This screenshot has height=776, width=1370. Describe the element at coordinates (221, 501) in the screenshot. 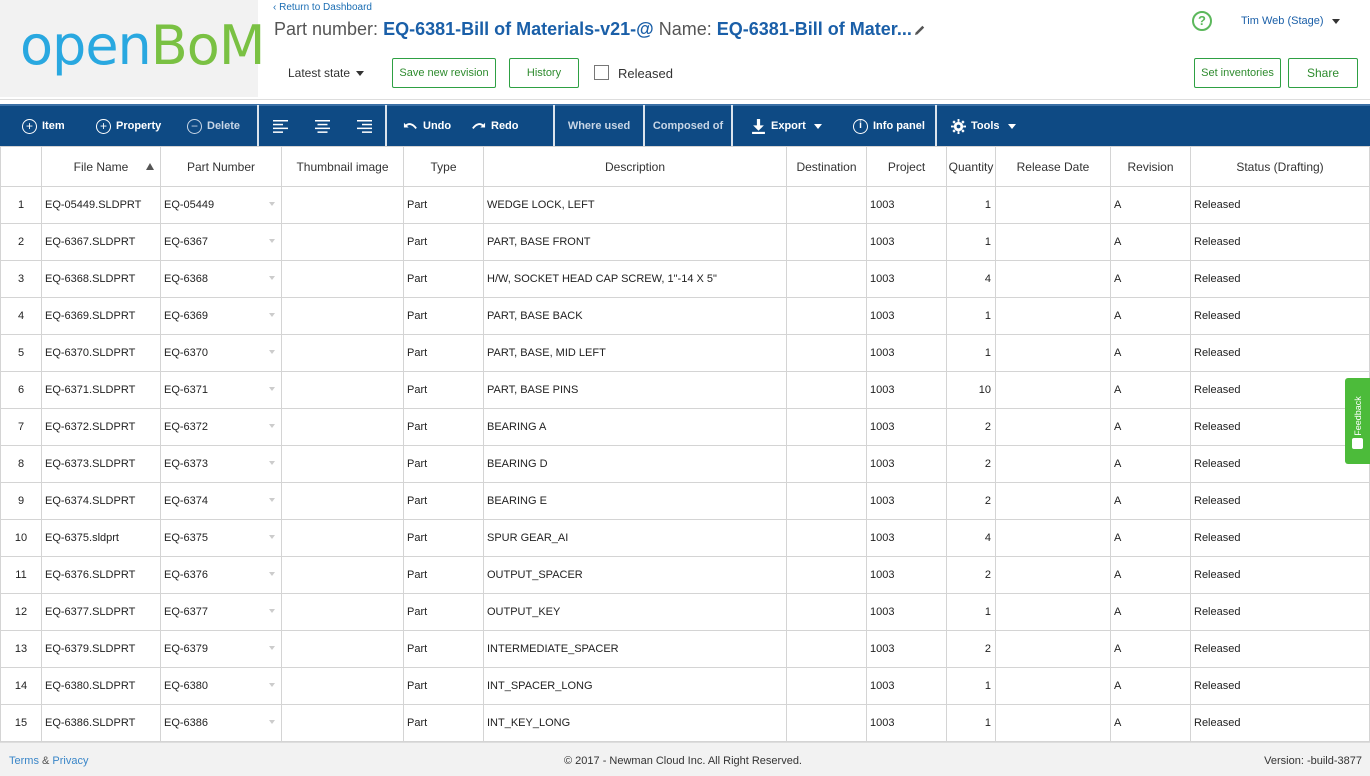

I see `part-number-cell: EQ-6374` at that location.